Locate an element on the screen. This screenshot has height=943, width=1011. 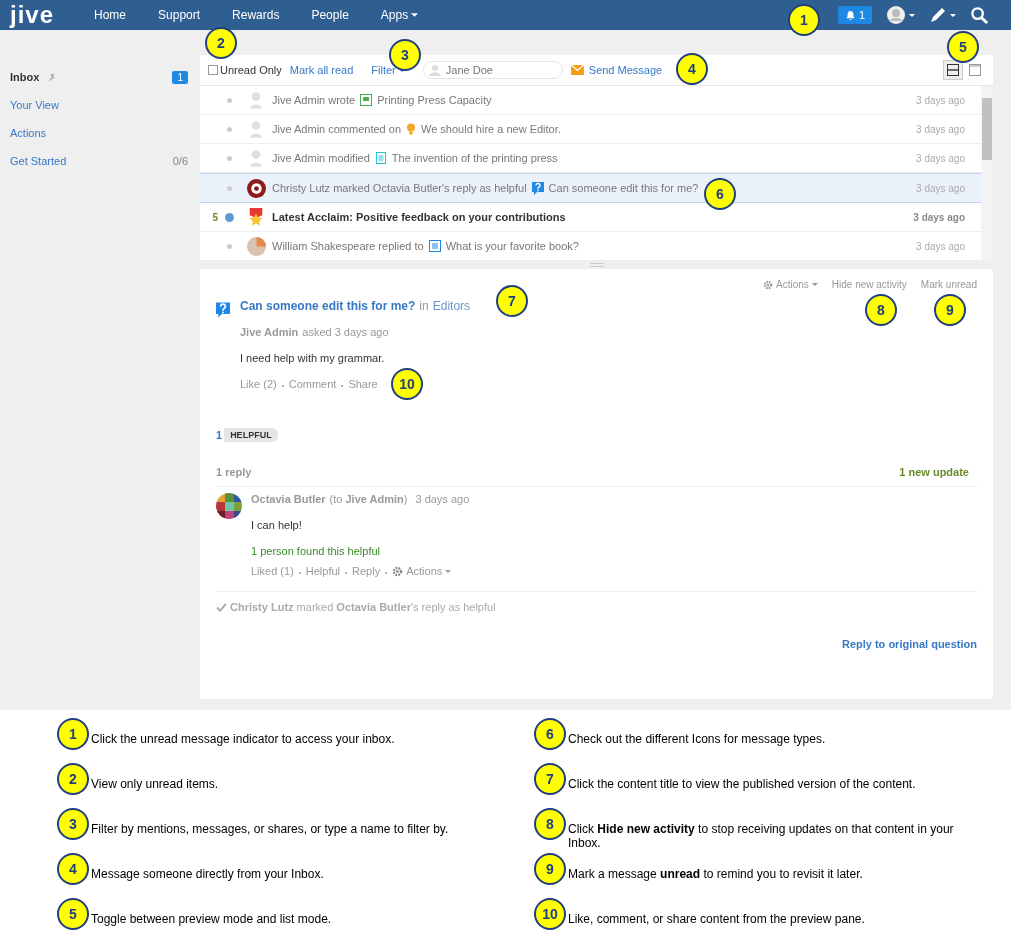
annotation-text: Click Hide new activity to stop receiving updates on that content in your Inbox. is located at coordinates (761, 836).